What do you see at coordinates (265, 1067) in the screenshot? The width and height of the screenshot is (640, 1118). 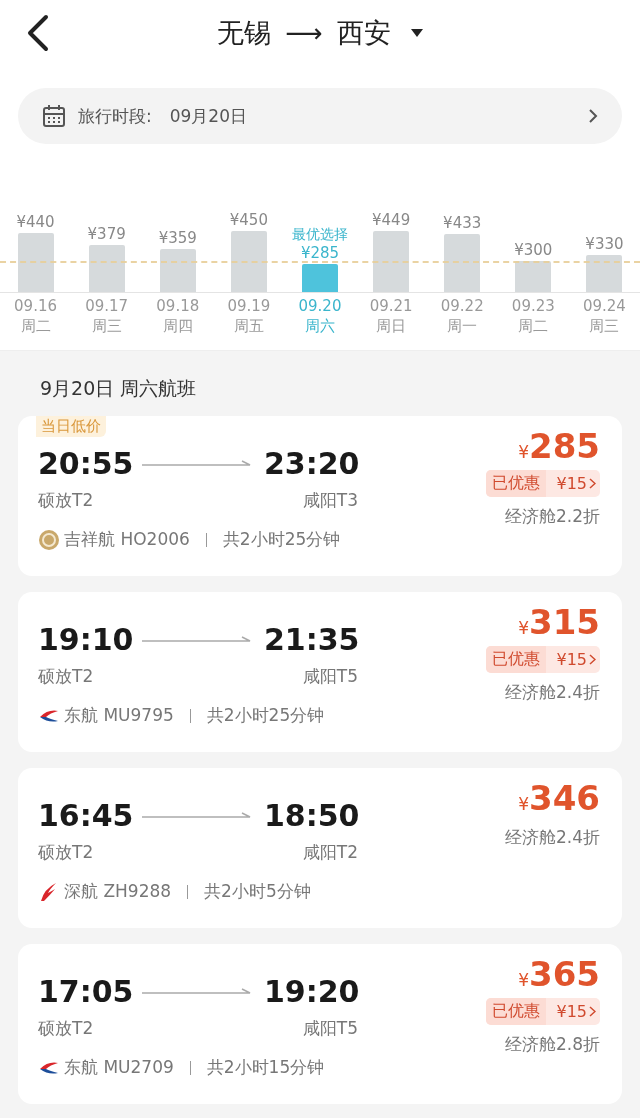 I see `flight-duration: 共2小时15分钟` at bounding box center [265, 1067].